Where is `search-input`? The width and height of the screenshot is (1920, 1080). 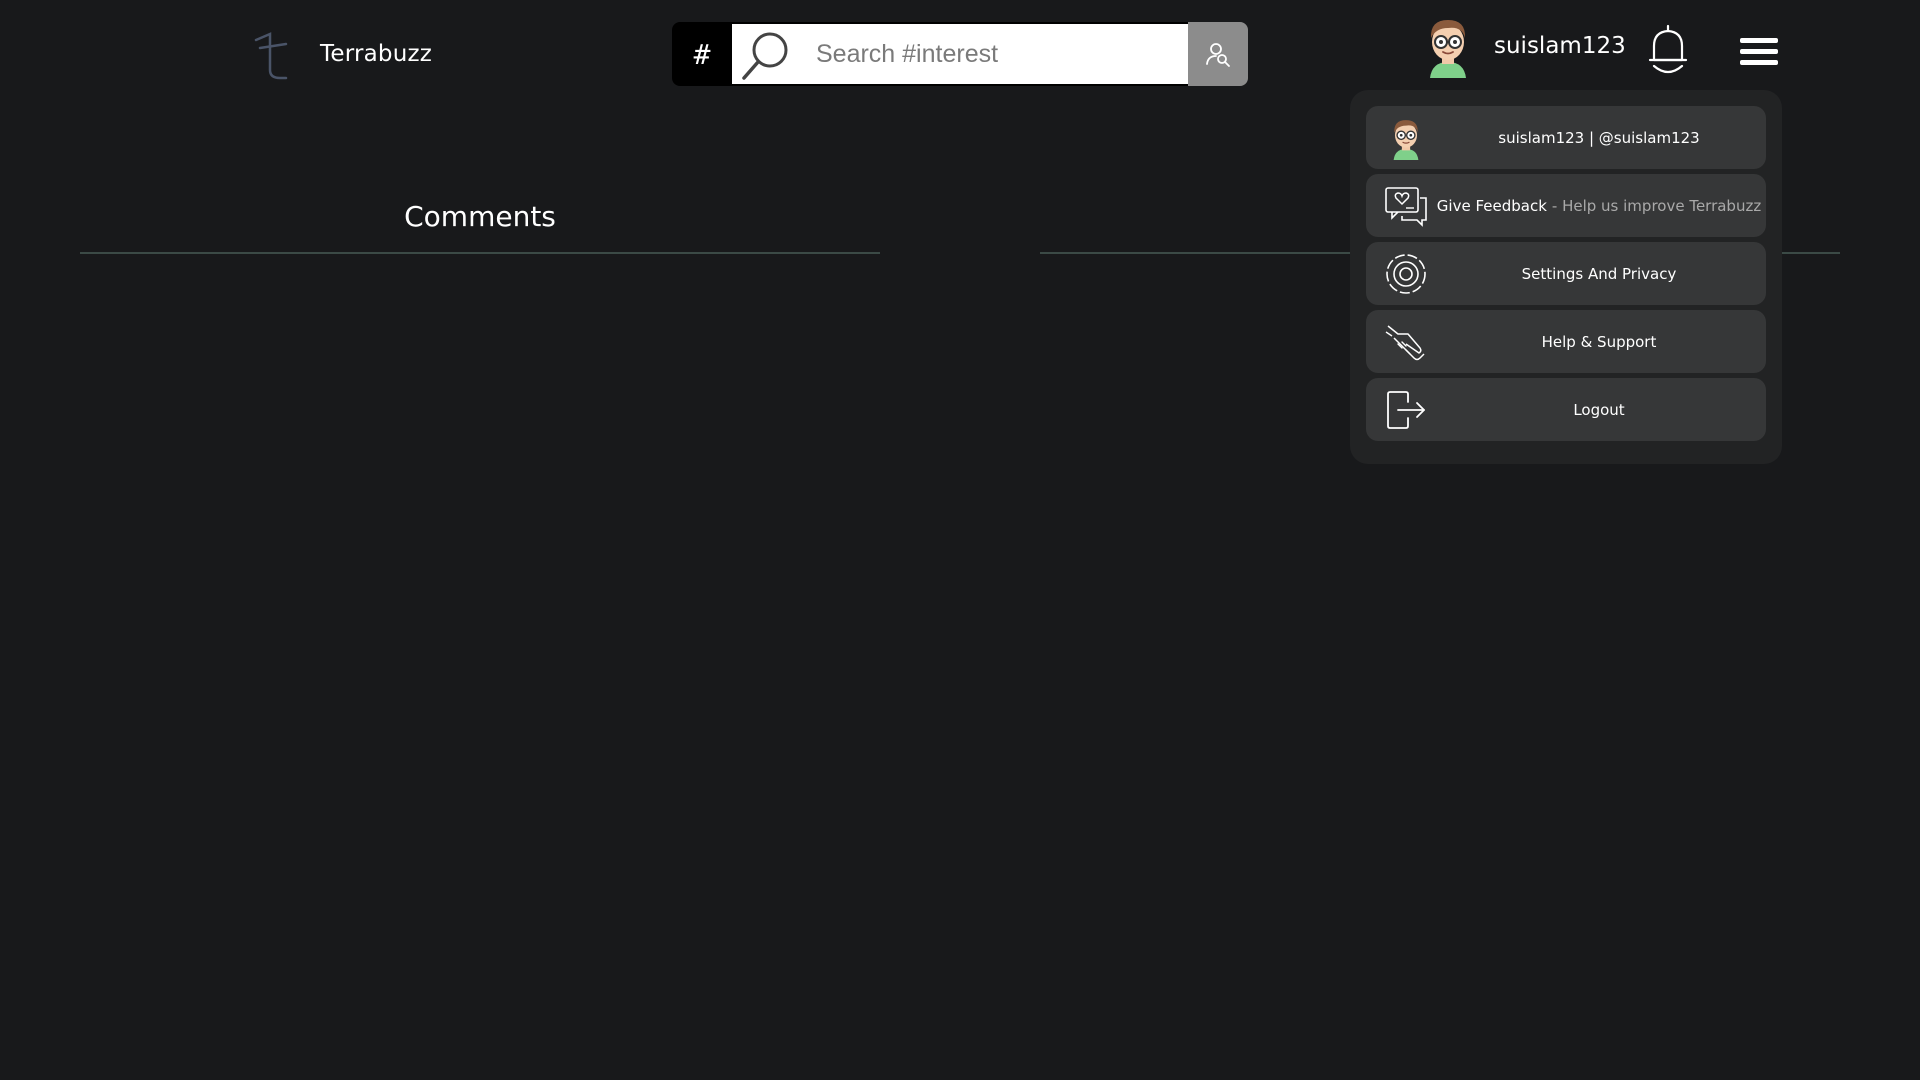
search-input is located at coordinates (992, 54).